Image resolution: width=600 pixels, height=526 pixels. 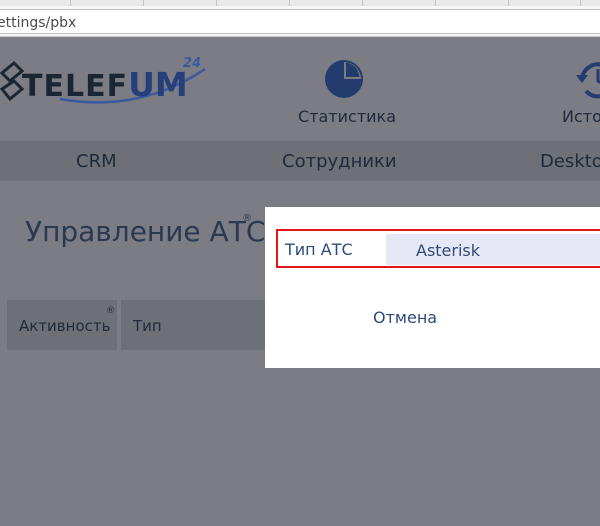 What do you see at coordinates (96, 161) in the screenshot?
I see `menu-item-crm: CRM` at bounding box center [96, 161].